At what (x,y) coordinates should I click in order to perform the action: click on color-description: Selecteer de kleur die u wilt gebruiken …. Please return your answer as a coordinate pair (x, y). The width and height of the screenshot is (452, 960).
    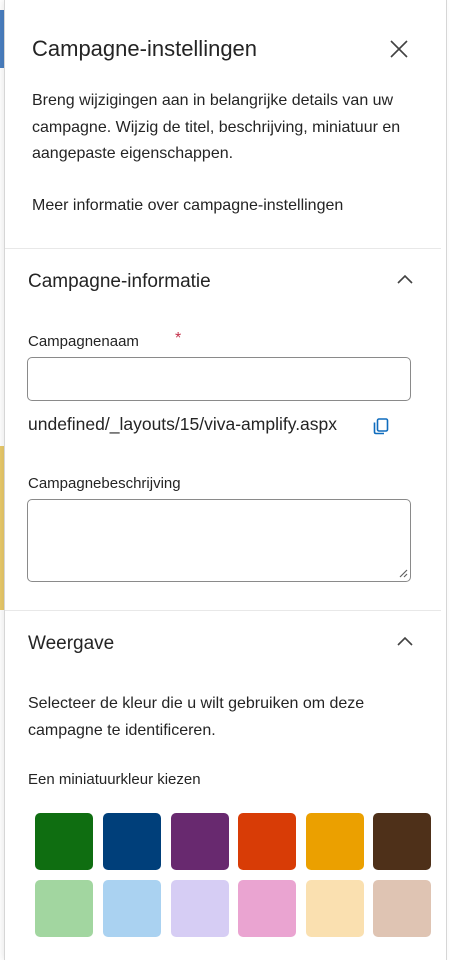
    Looking at the image, I should click on (196, 717).